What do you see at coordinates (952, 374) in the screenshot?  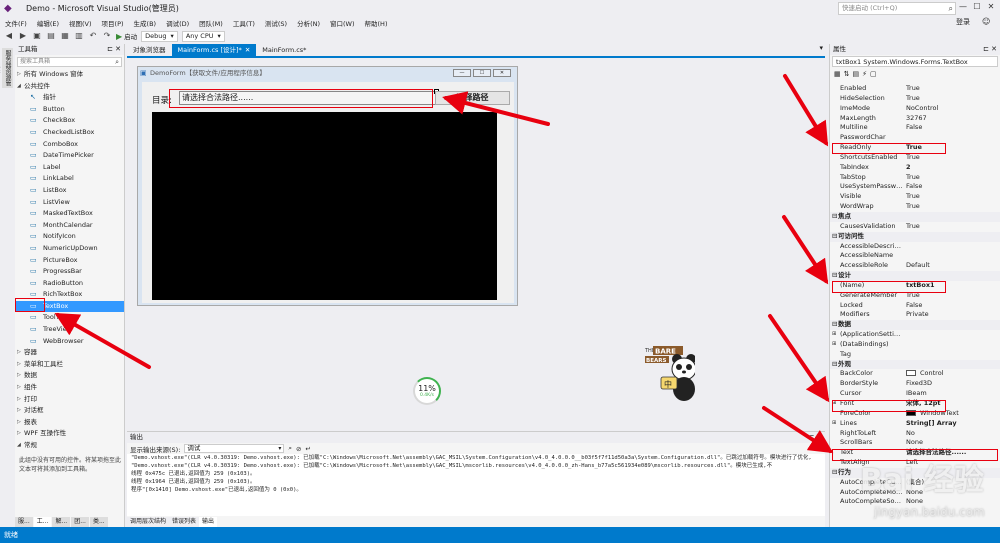 I see `property-value: Control` at bounding box center [952, 374].